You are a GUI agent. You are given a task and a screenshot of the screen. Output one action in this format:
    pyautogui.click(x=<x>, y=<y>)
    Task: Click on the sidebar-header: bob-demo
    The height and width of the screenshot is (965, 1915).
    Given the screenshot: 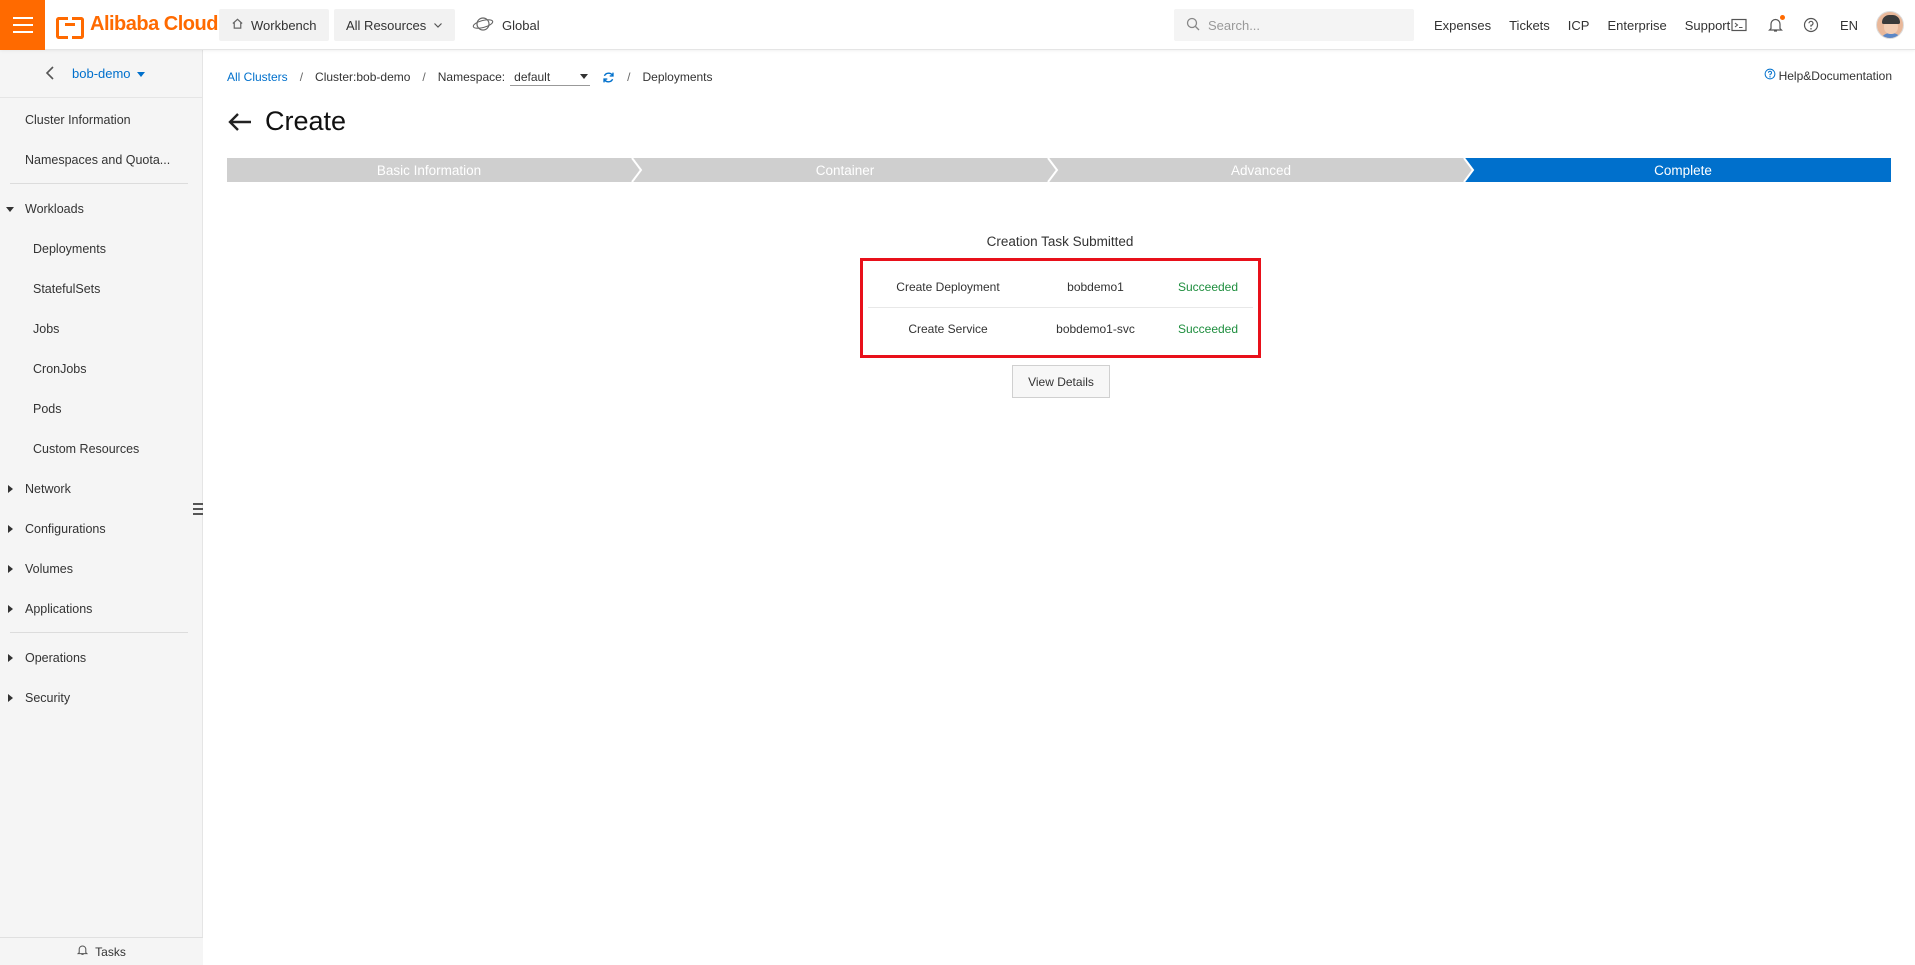 What is the action you would take?
    pyautogui.click(x=101, y=74)
    